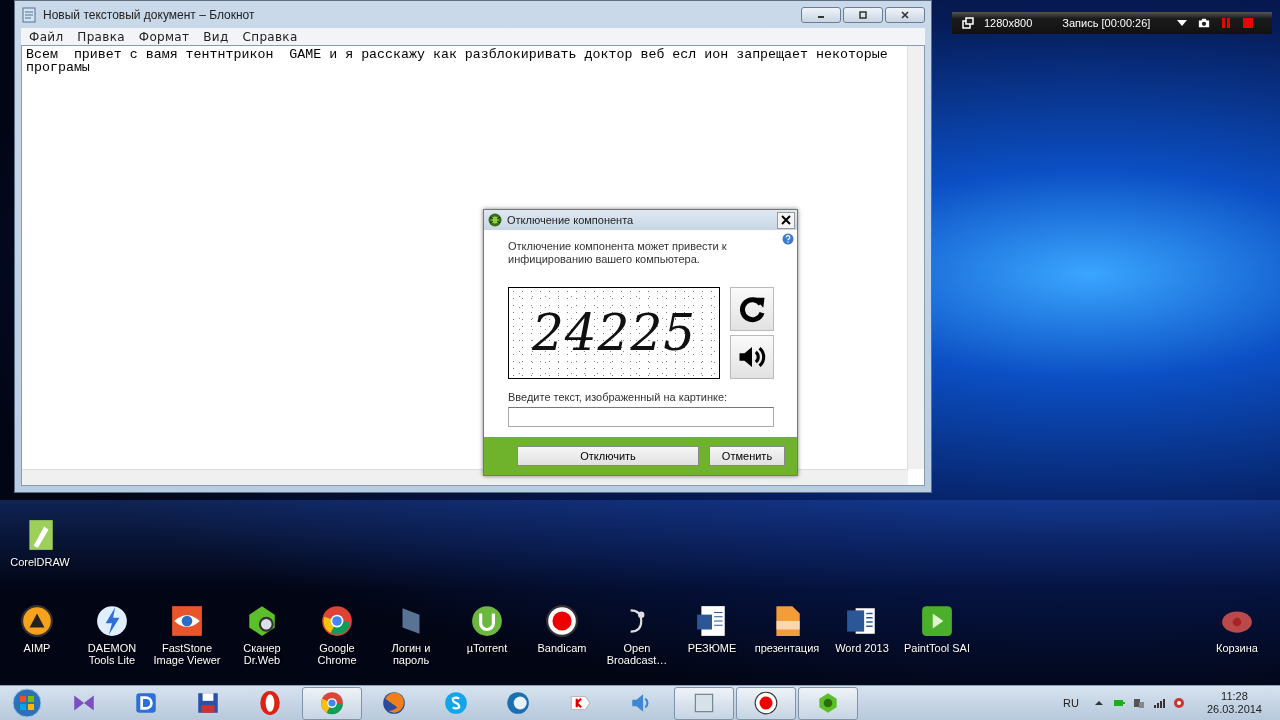  I want to click on pause-icon, so click(1226, 23).